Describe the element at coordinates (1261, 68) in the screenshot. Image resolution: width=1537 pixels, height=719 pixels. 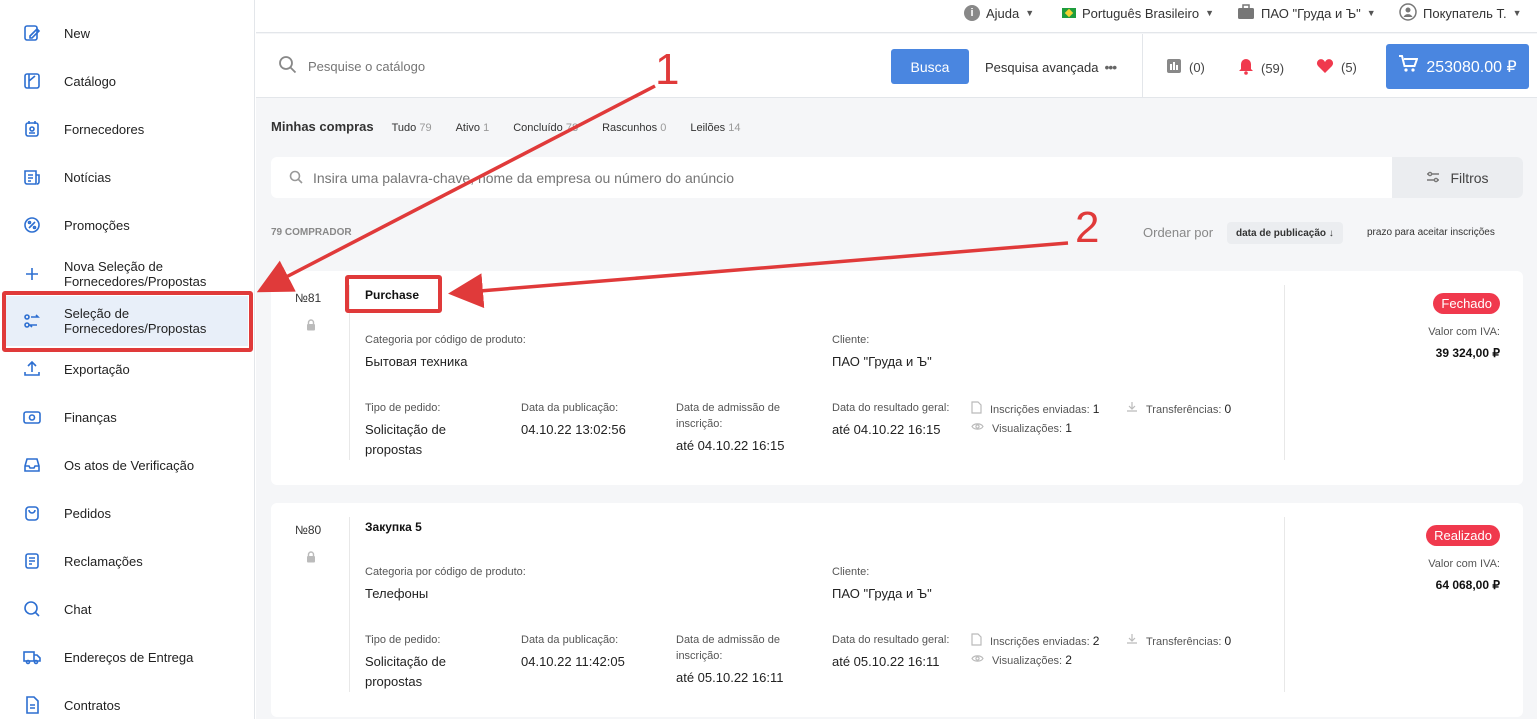
I see `notifications-button: (59)` at that location.